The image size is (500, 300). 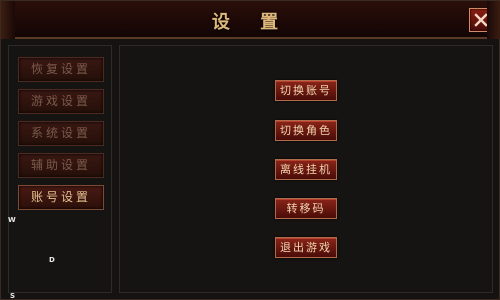 I want to click on marker-s: S, so click(x=13, y=296).